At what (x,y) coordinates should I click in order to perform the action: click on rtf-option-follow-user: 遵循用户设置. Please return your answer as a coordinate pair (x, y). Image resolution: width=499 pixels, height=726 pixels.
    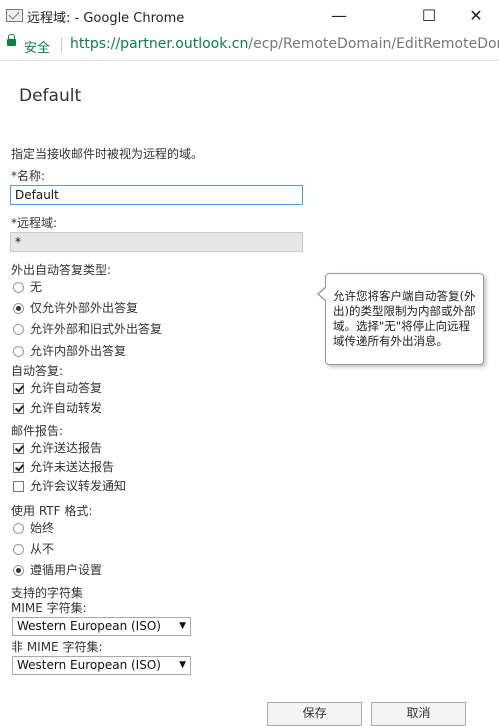
    Looking at the image, I should click on (57, 570).